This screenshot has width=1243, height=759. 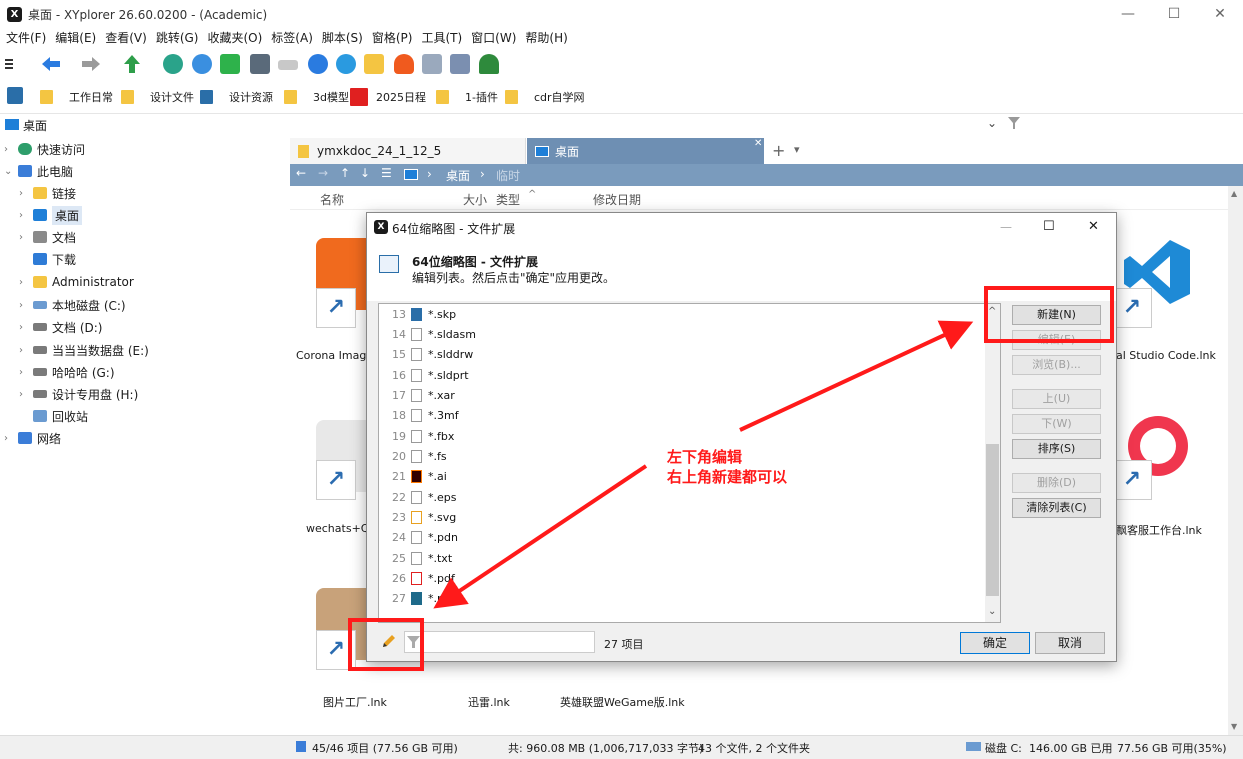 What do you see at coordinates (301, 173) in the screenshot?
I see `back-nav-icon: ←` at bounding box center [301, 173].